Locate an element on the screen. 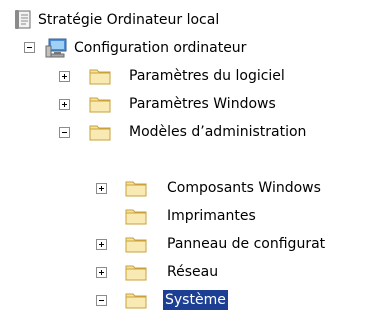 The height and width of the screenshot is (324, 389). policy-document-icon is located at coordinates (24, 20).